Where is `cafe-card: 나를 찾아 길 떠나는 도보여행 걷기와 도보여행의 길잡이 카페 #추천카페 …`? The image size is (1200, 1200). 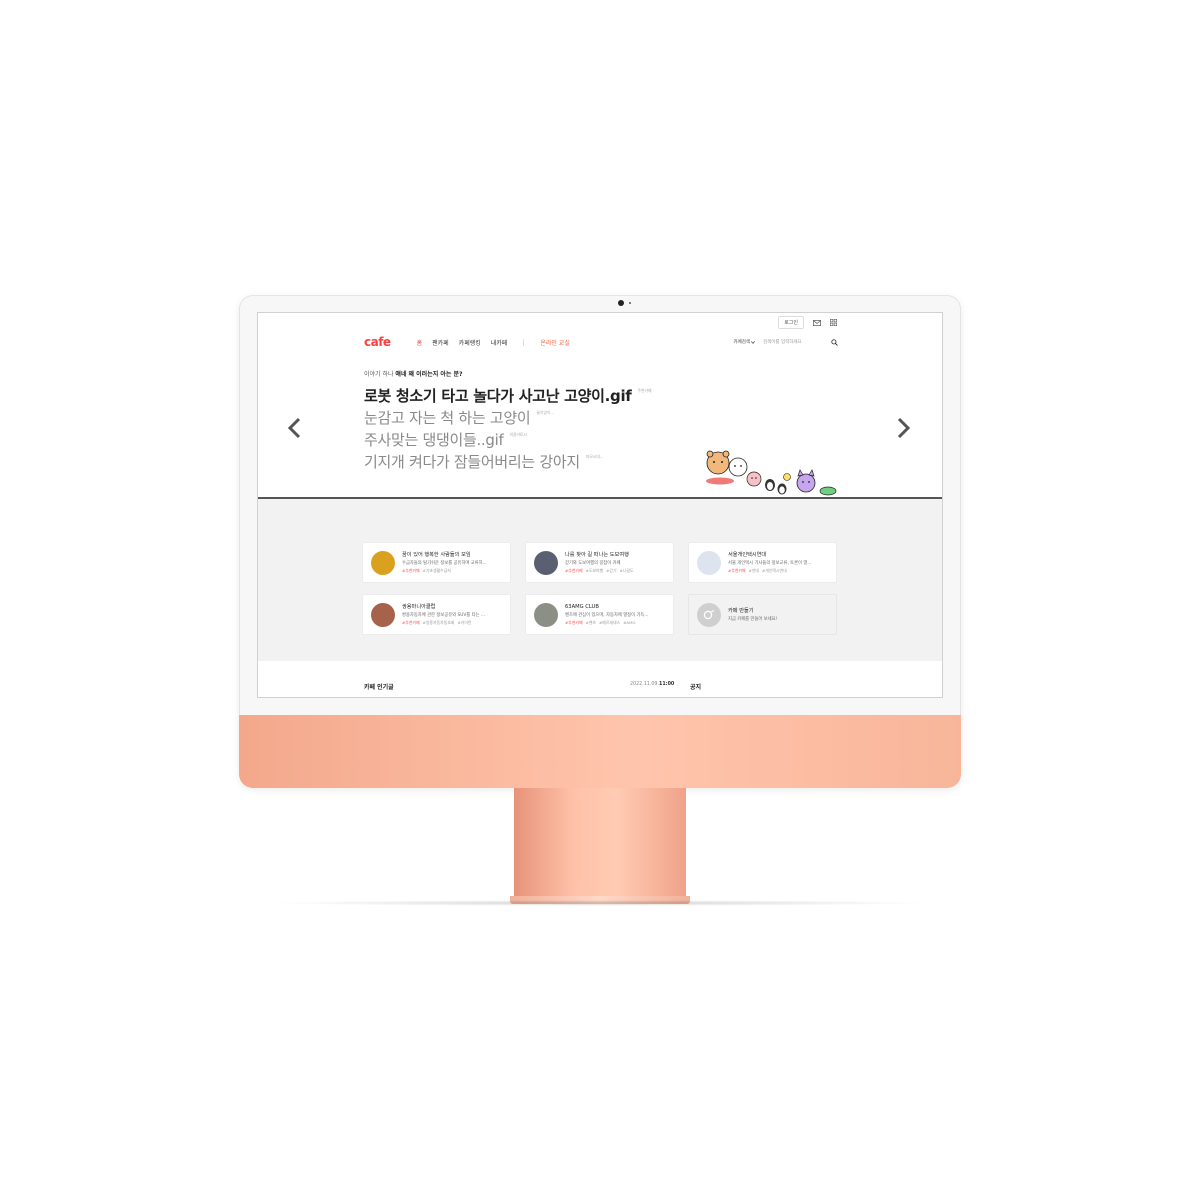 cafe-card: 나를 찾아 길 떠나는 도보여행 걷기와 도보여행의 길잡이 카페 #추천카페 … is located at coordinates (599, 562).